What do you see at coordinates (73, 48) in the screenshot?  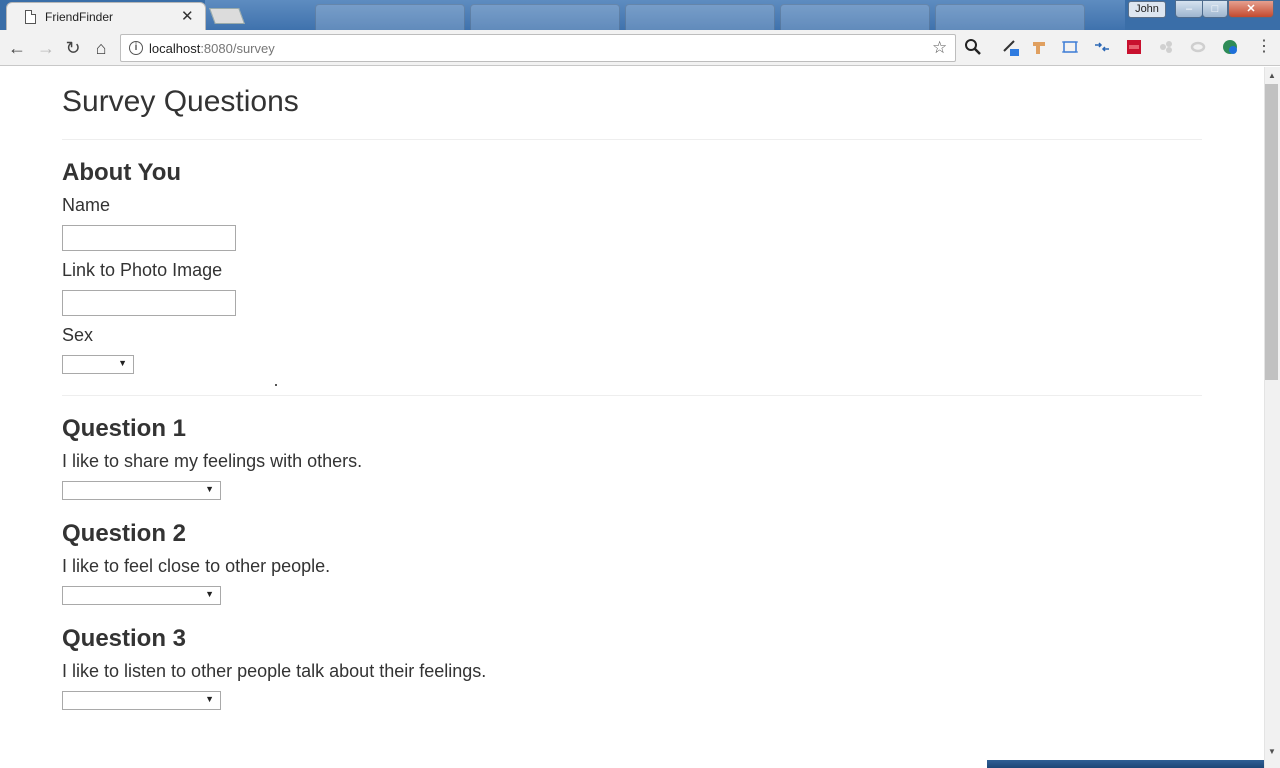 I see `reload-button: ↻` at bounding box center [73, 48].